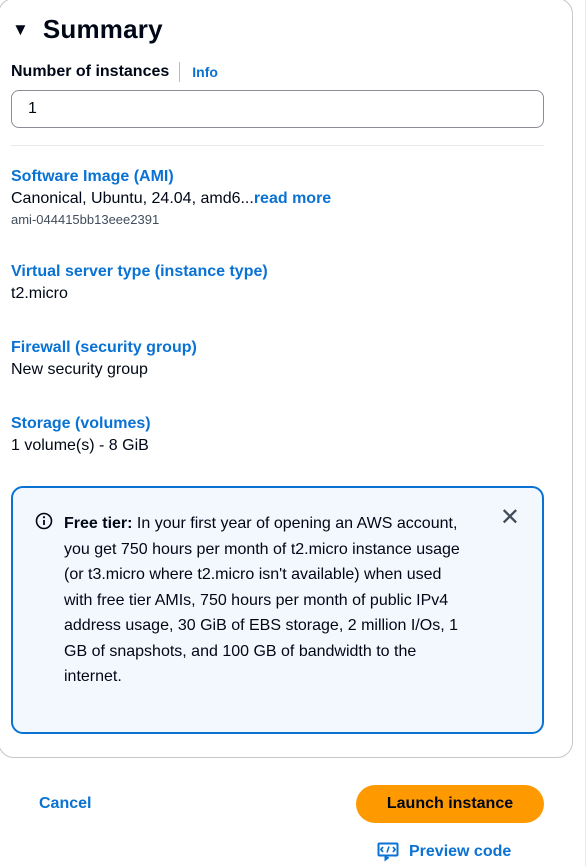 The width and height of the screenshot is (586, 866). I want to click on storage-title: Storage (volumes), so click(81, 424).